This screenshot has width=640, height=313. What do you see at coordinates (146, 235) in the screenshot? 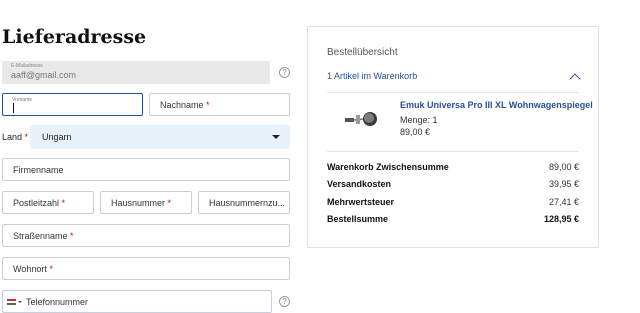
I see `strassenname-field: Straßenname *` at bounding box center [146, 235].